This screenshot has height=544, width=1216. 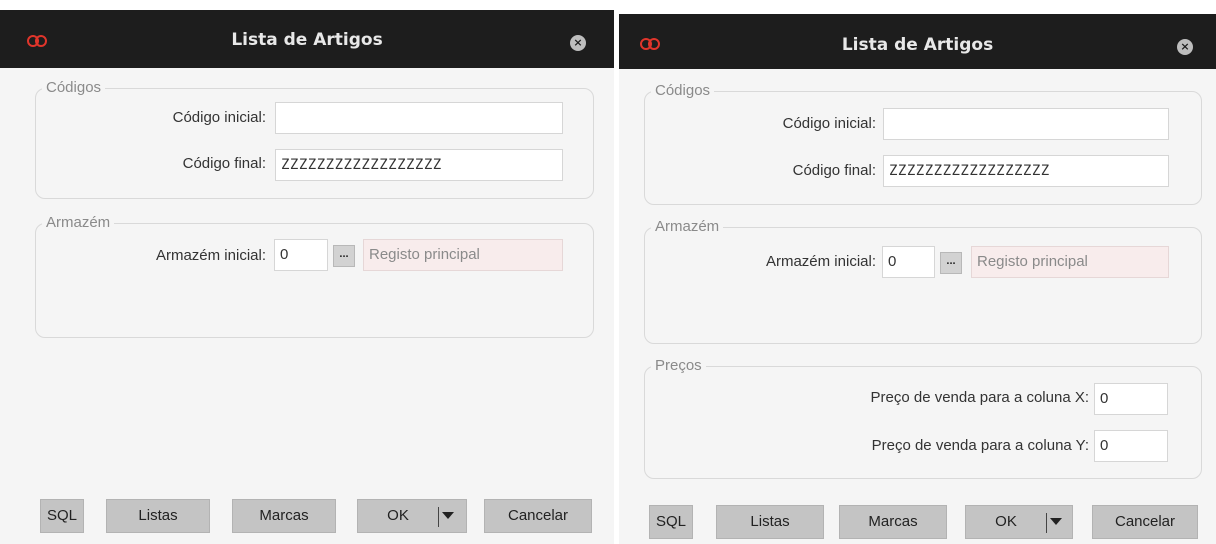 I want to click on armazem-group: Armazém, so click(x=923, y=280).